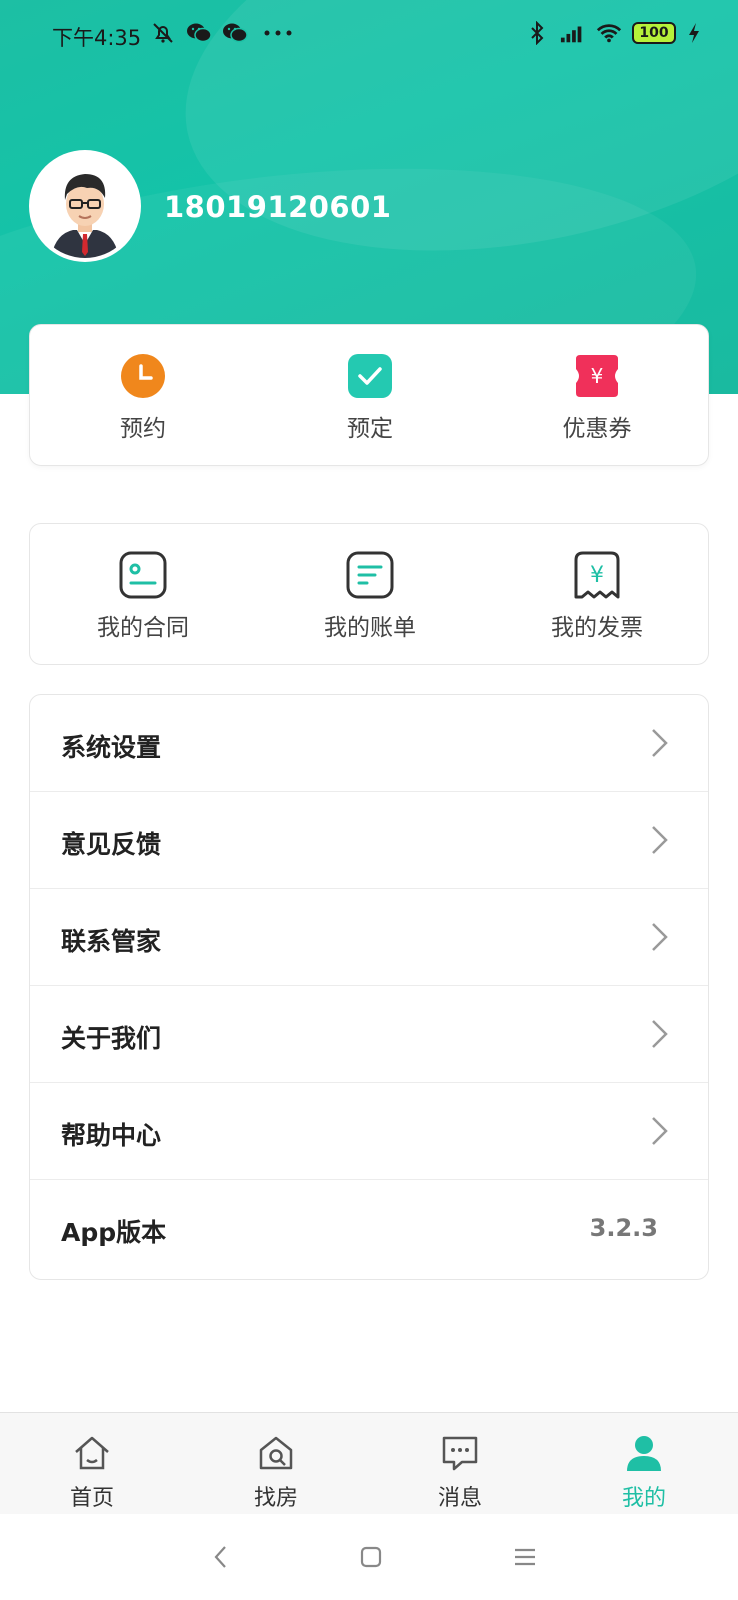 Image resolution: width=738 pixels, height=1600 pixels. Describe the element at coordinates (573, 33) in the screenshot. I see `signal-icon` at that location.